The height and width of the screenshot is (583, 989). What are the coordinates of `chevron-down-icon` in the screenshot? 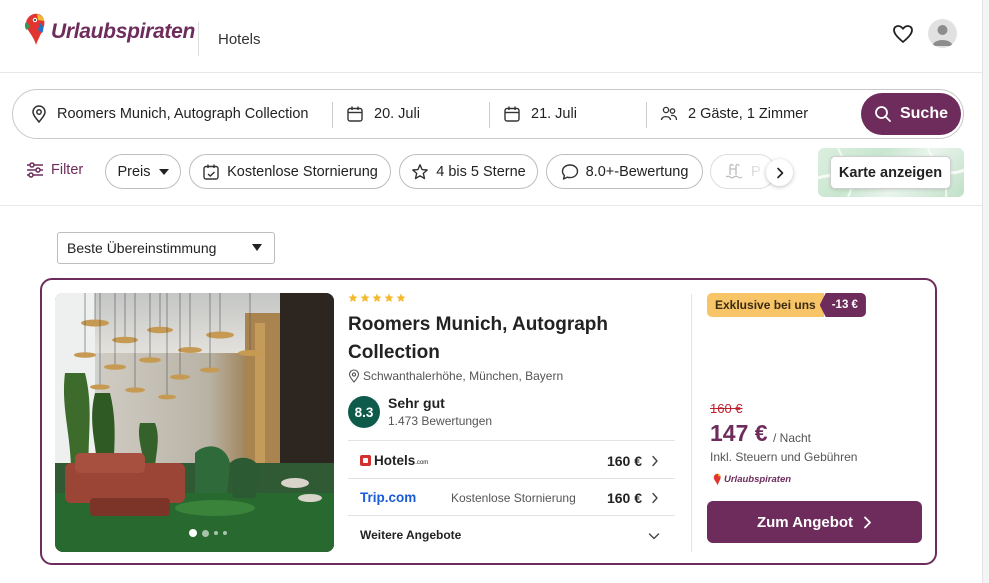 It's located at (654, 537).